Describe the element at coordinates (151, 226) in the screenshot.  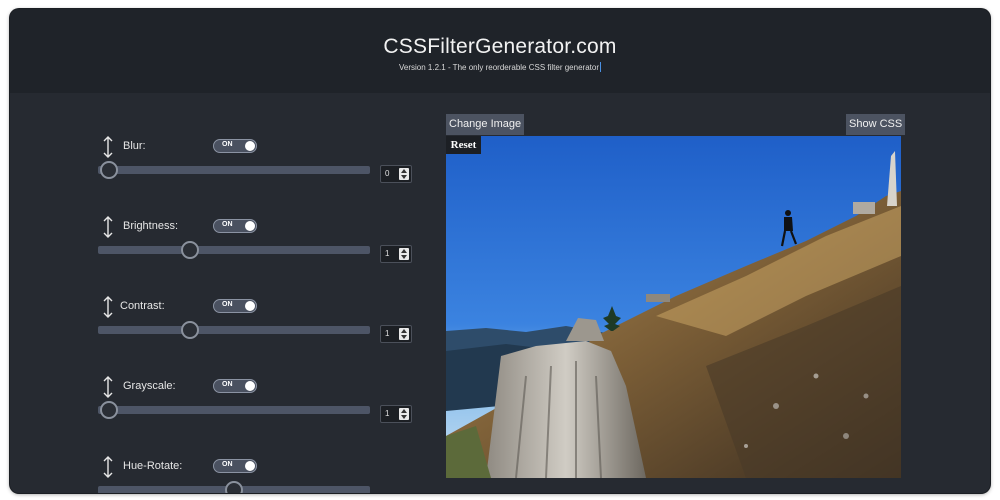
I see `filter-label: Brightness:` at that location.